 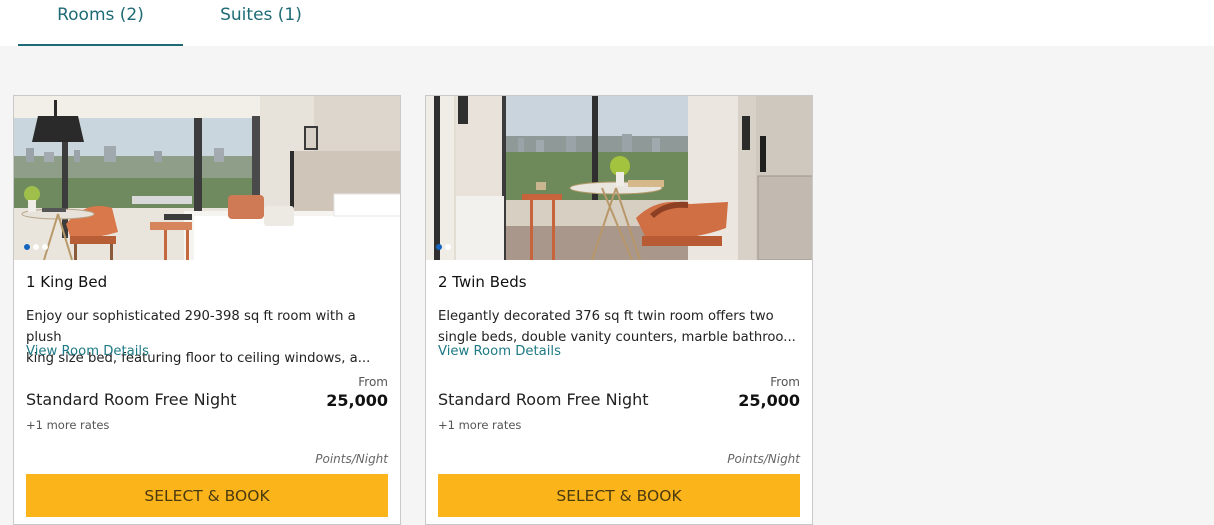 What do you see at coordinates (261, 15) in the screenshot?
I see `tab-suites-label: Suites (1)` at bounding box center [261, 15].